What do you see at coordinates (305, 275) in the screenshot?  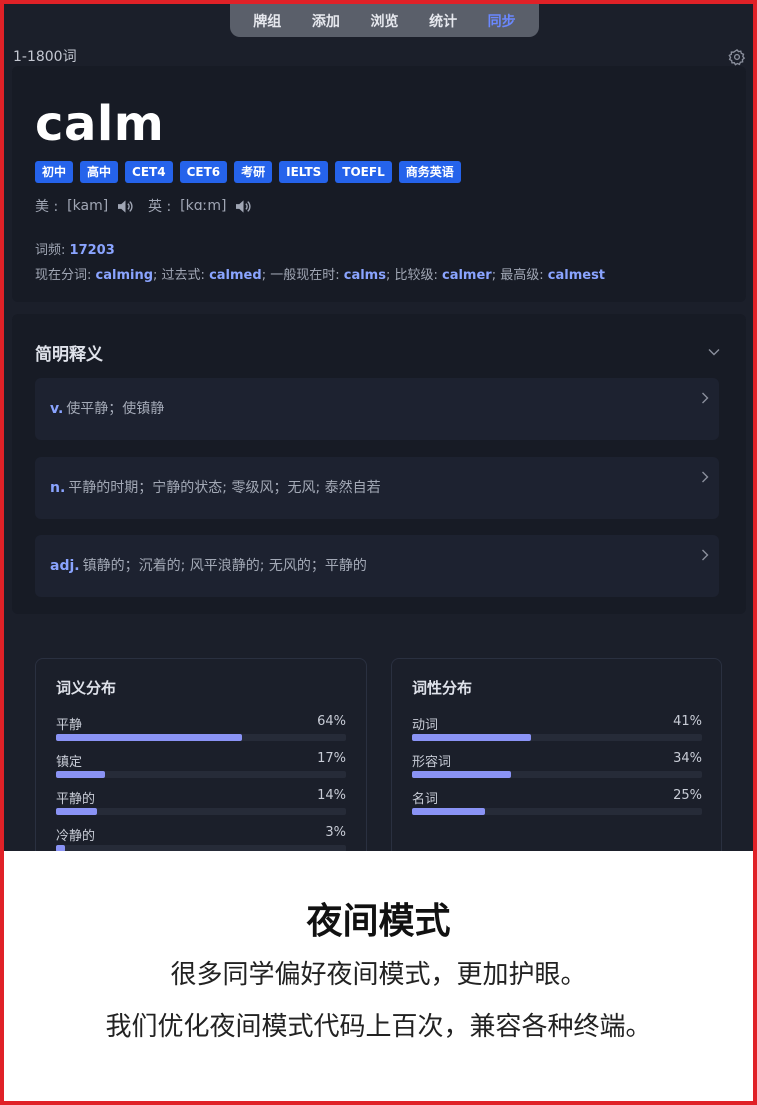 I see `form-label: 一般现在时:` at bounding box center [305, 275].